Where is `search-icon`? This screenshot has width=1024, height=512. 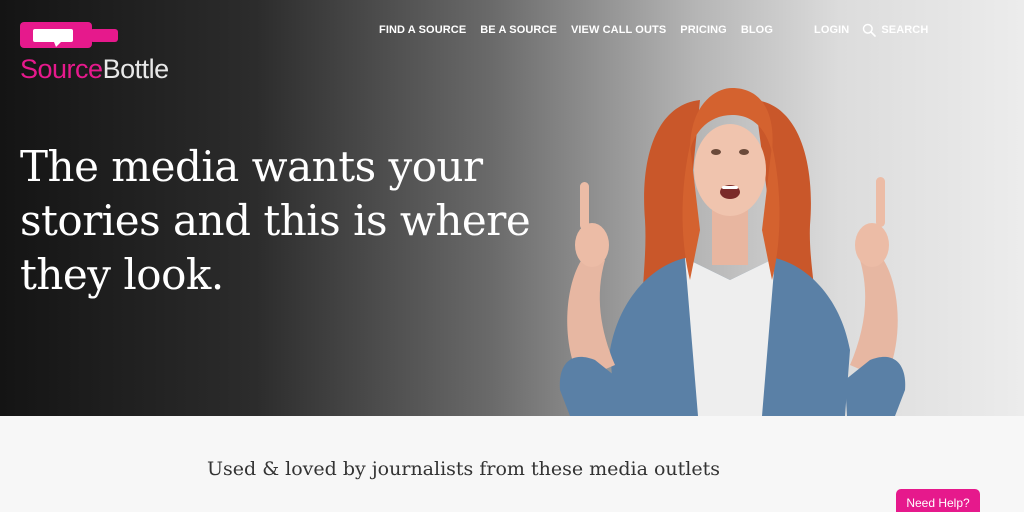 search-icon is located at coordinates (870, 30).